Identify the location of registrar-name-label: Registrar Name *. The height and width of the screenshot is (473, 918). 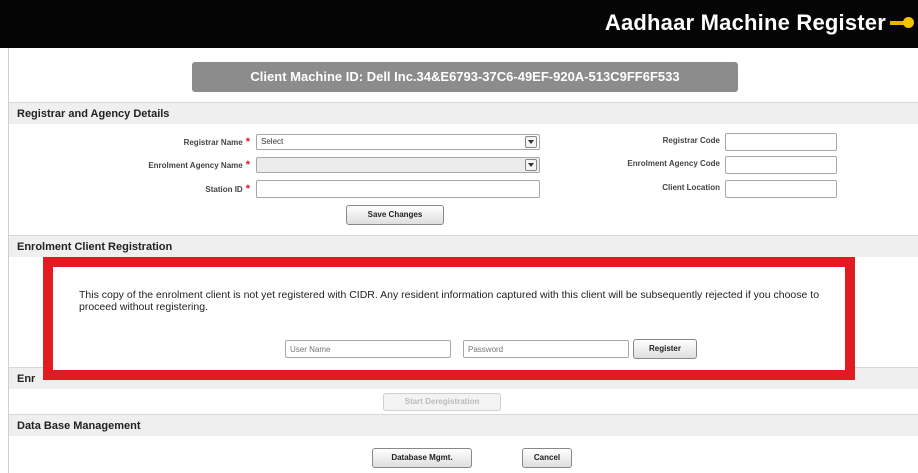
(216, 142).